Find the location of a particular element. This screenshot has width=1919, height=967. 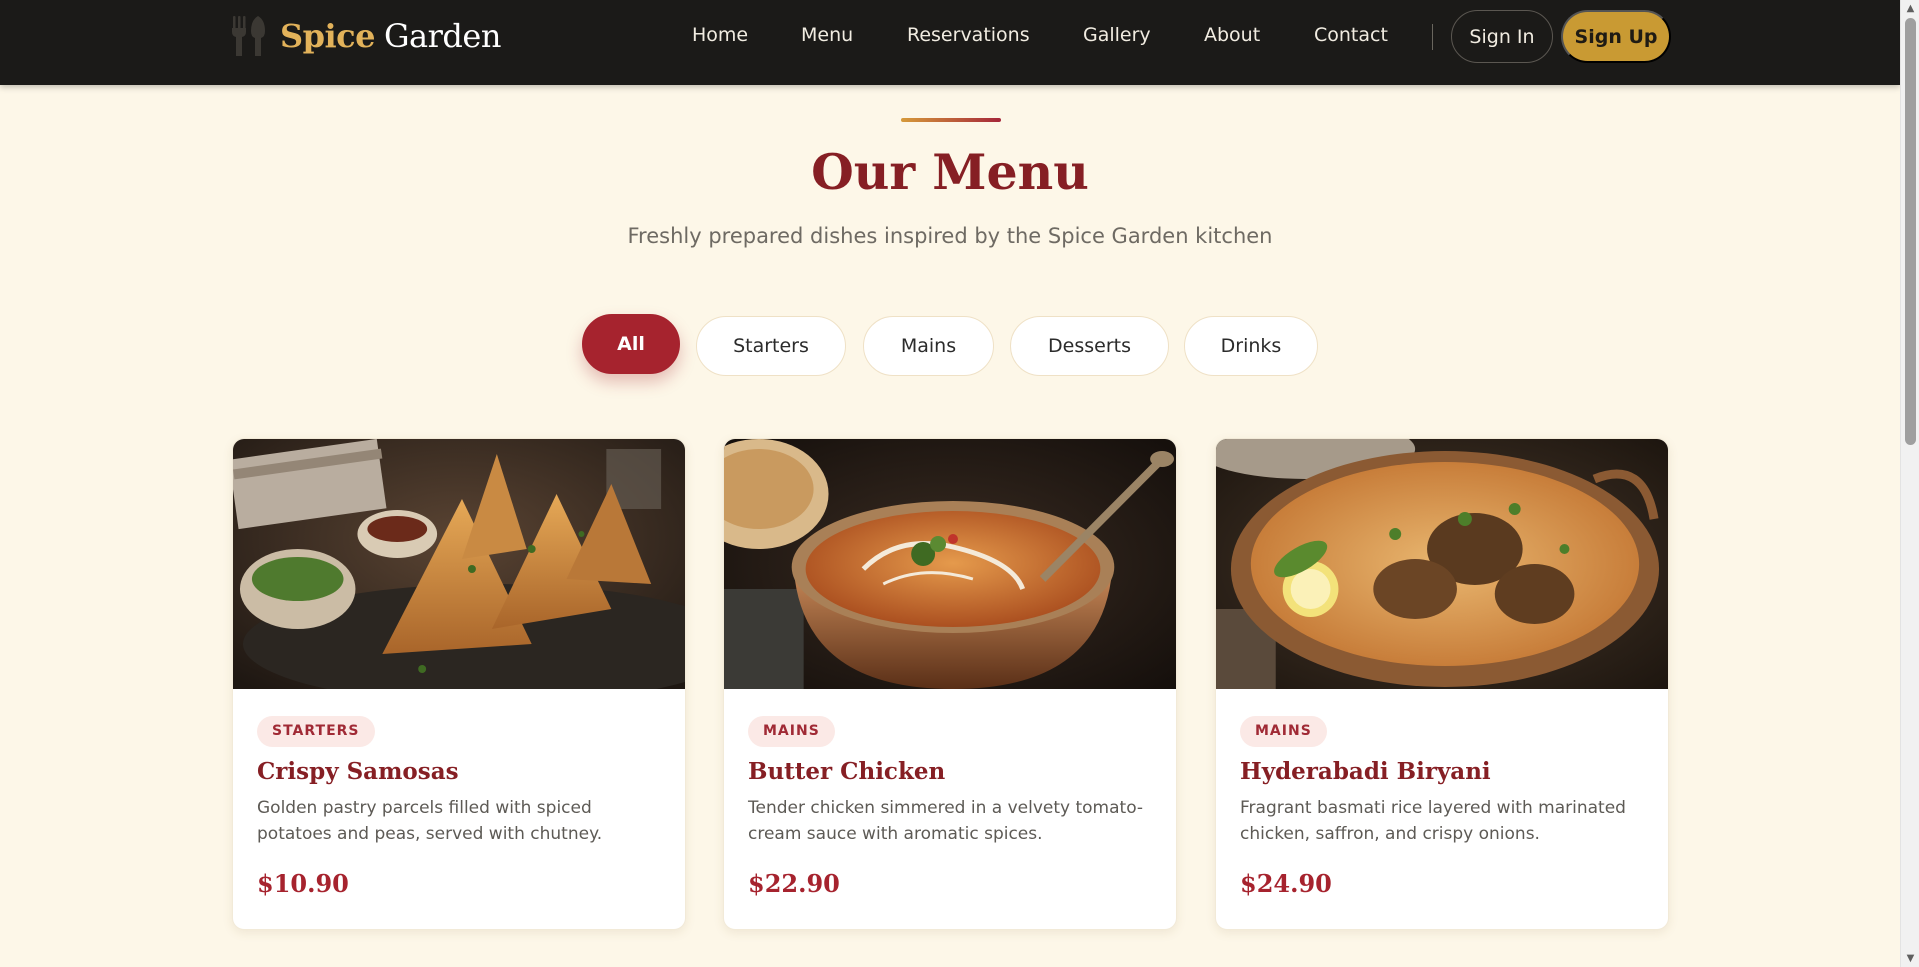

nav-divider is located at coordinates (1432, 37).